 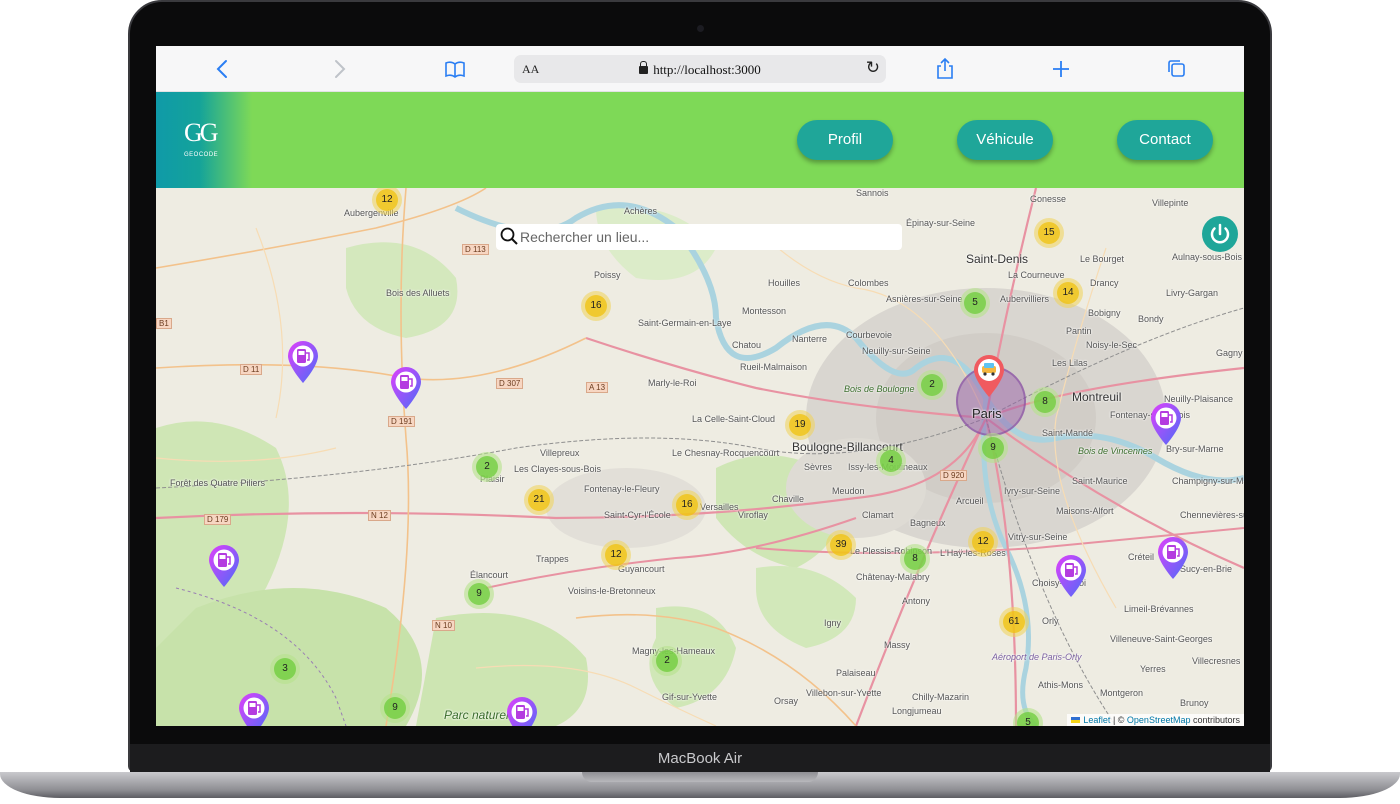 I want to click on place-label: Poissy, so click(x=607, y=275).